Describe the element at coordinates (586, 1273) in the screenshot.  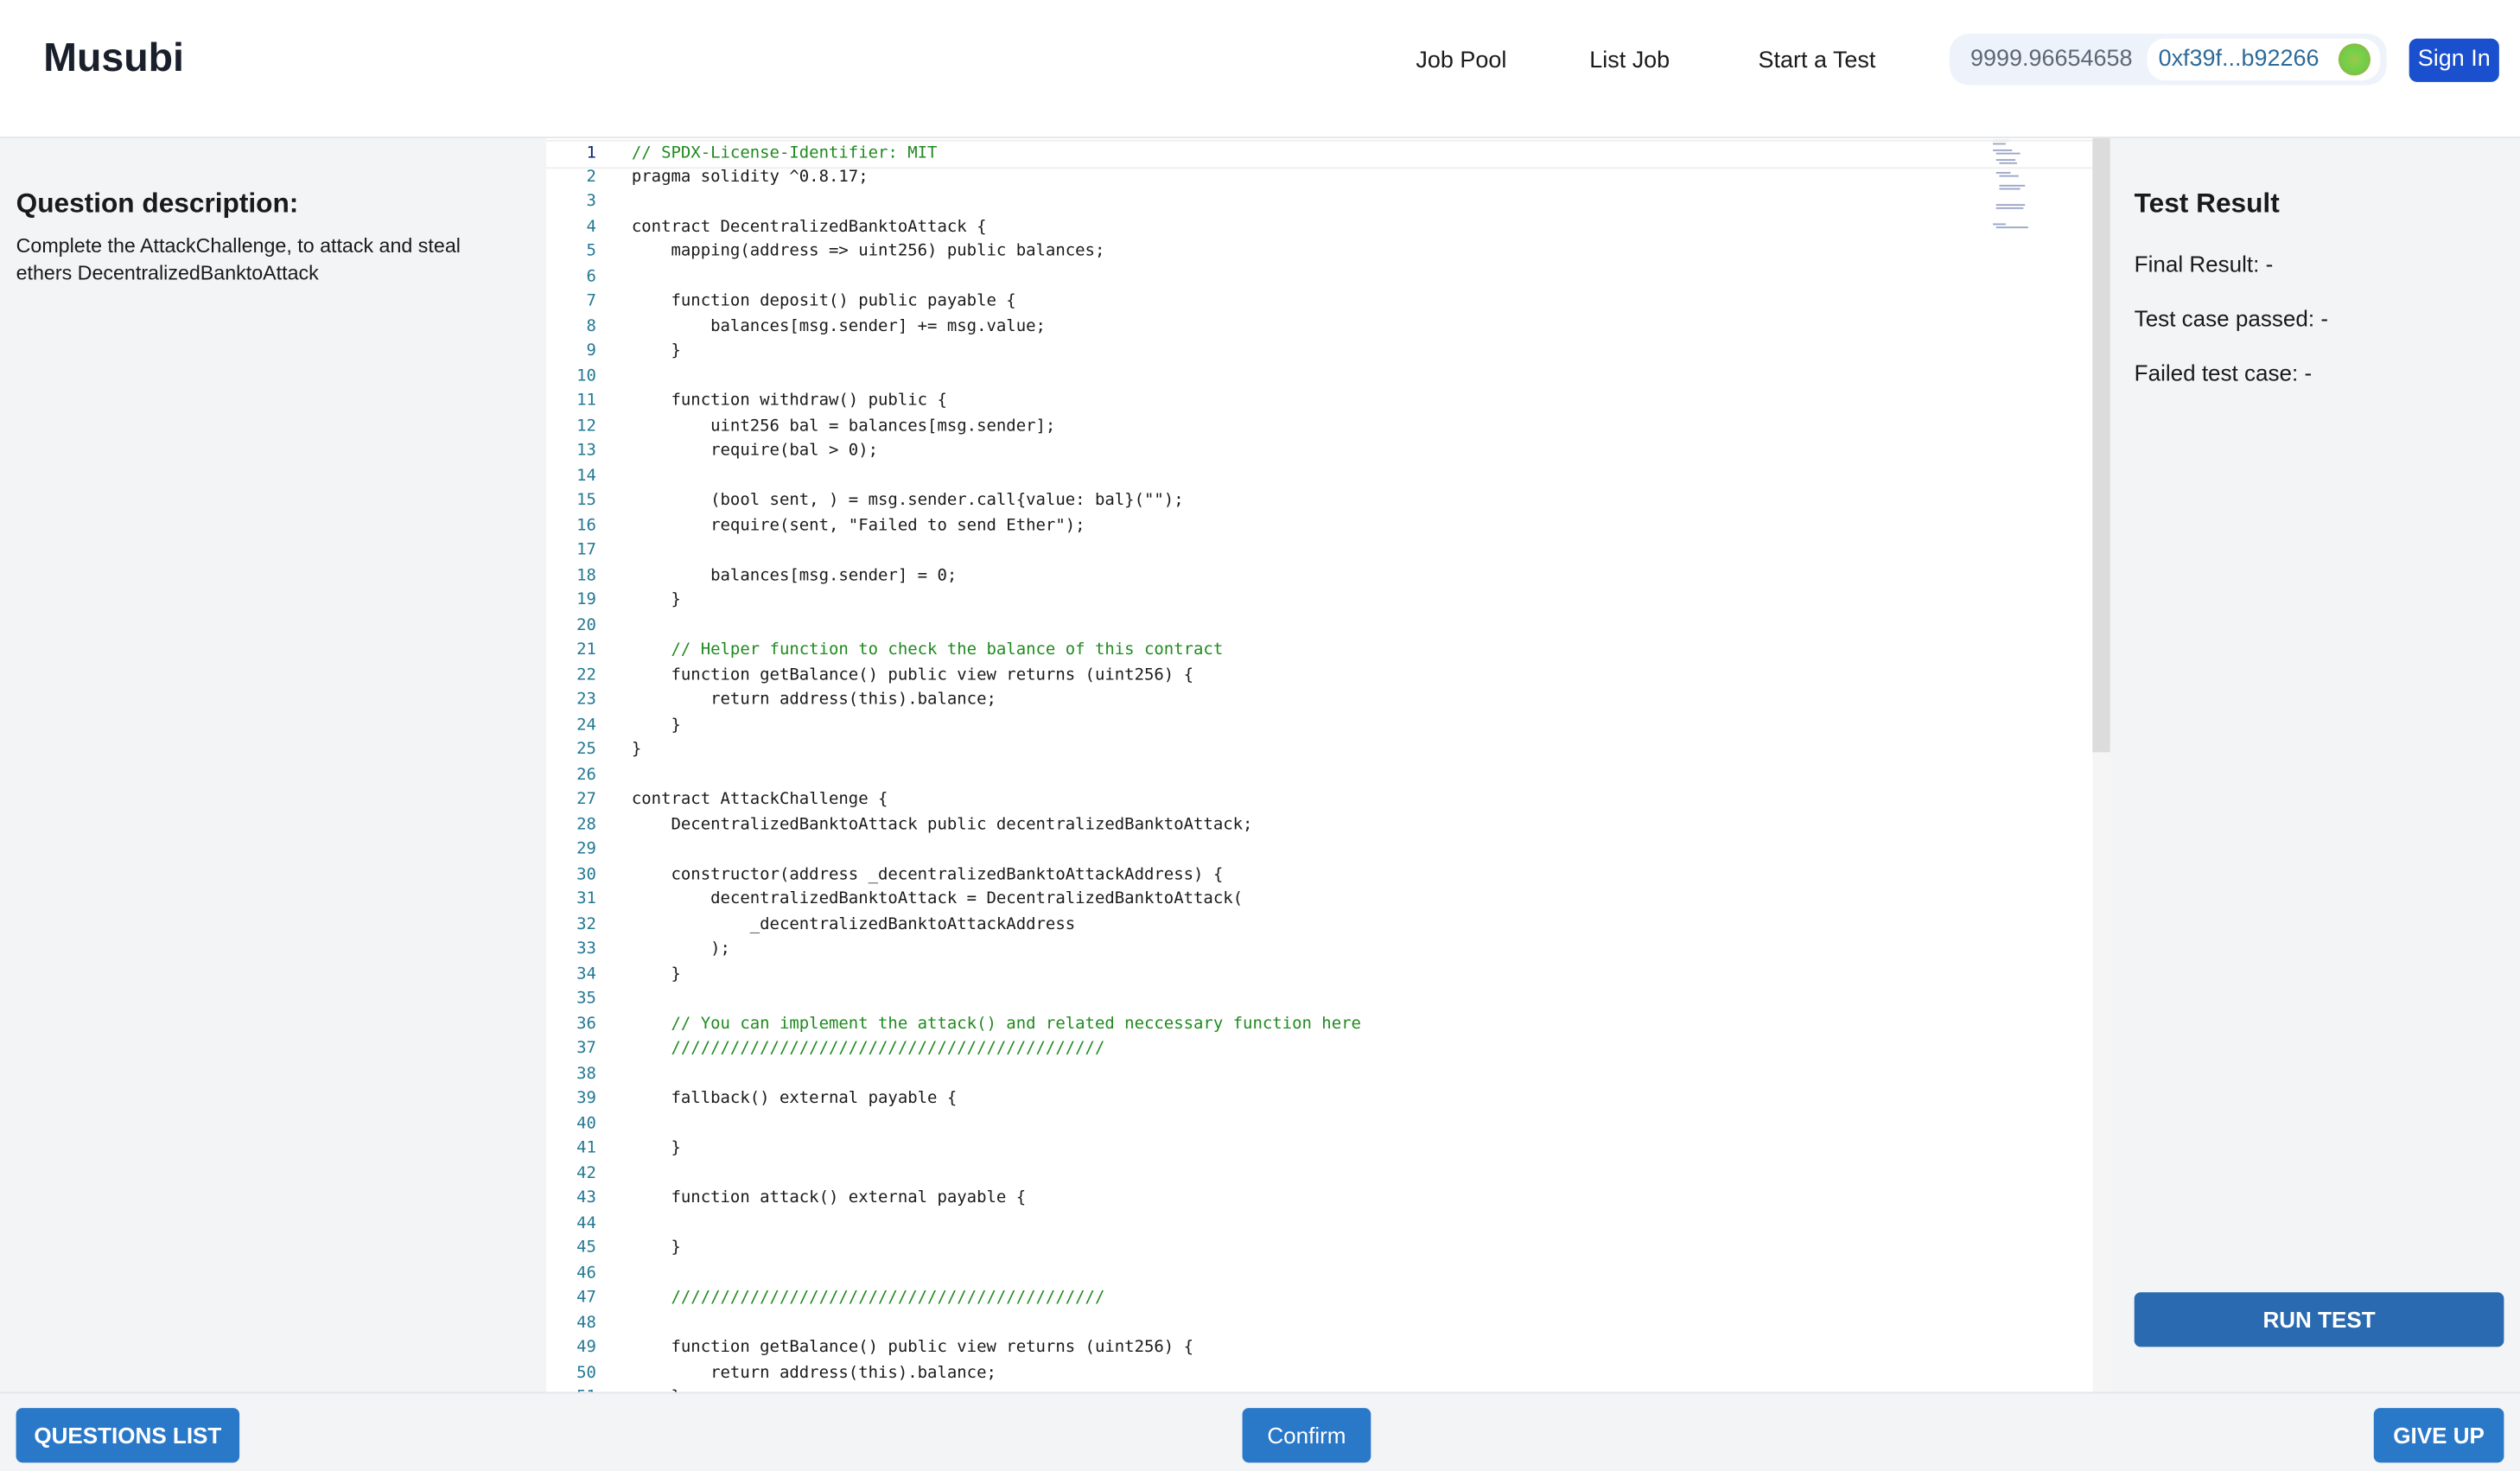
I see `line-number: 46` at that location.